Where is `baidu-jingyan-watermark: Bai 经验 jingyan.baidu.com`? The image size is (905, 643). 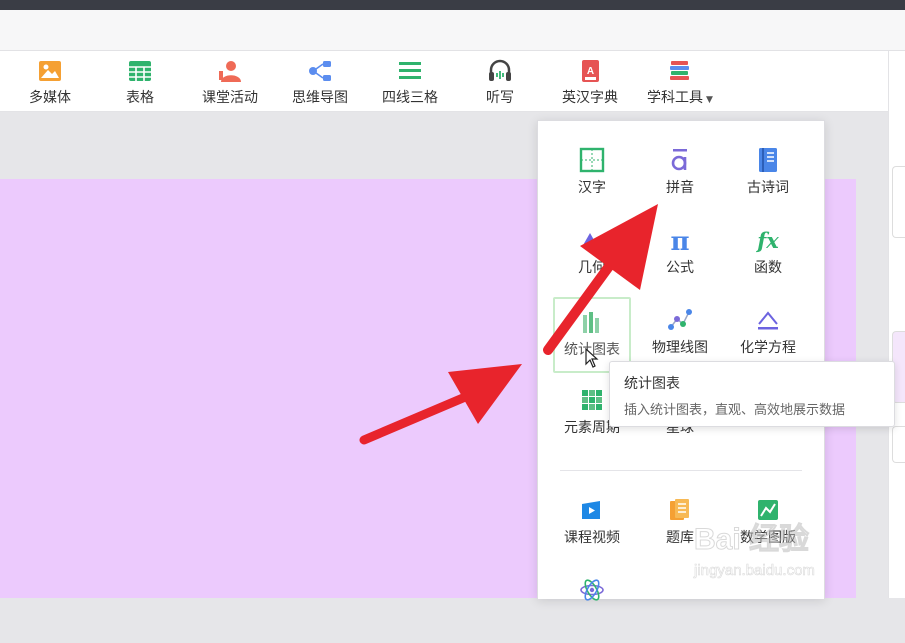 baidu-jingyan-watermark: Bai 经验 jingyan.baidu.com is located at coordinates (754, 551).